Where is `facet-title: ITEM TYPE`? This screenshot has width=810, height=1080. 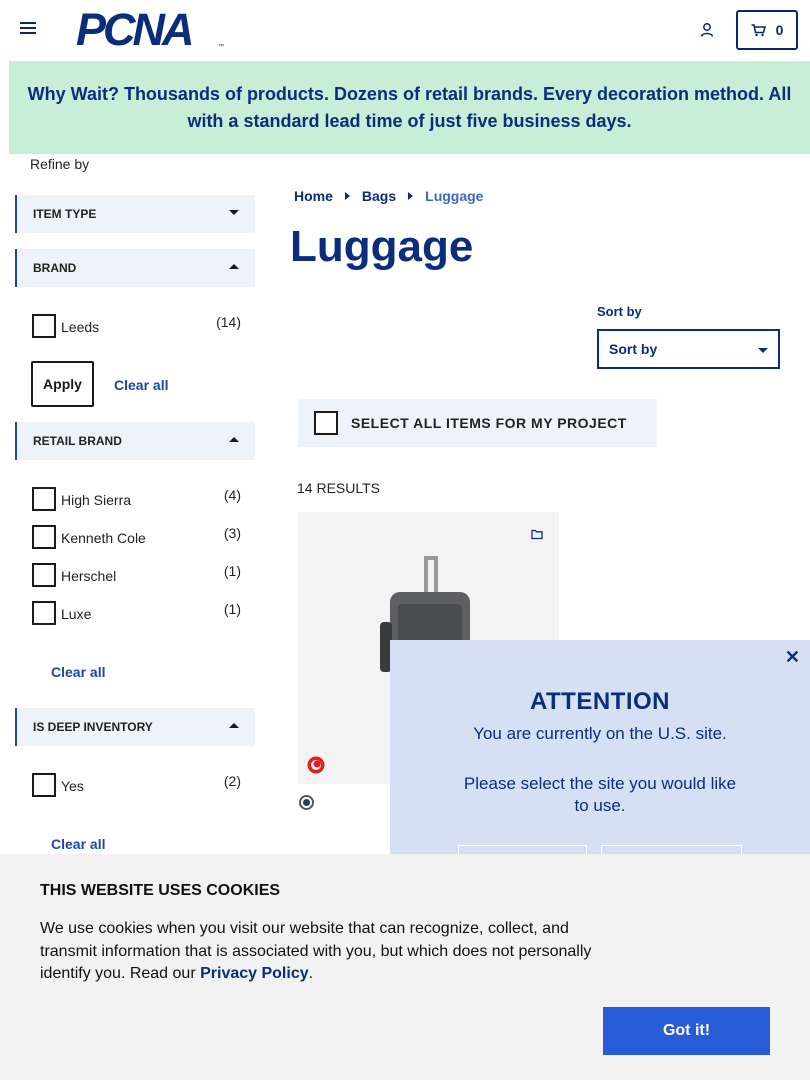
facet-title: ITEM TYPE is located at coordinates (65, 214).